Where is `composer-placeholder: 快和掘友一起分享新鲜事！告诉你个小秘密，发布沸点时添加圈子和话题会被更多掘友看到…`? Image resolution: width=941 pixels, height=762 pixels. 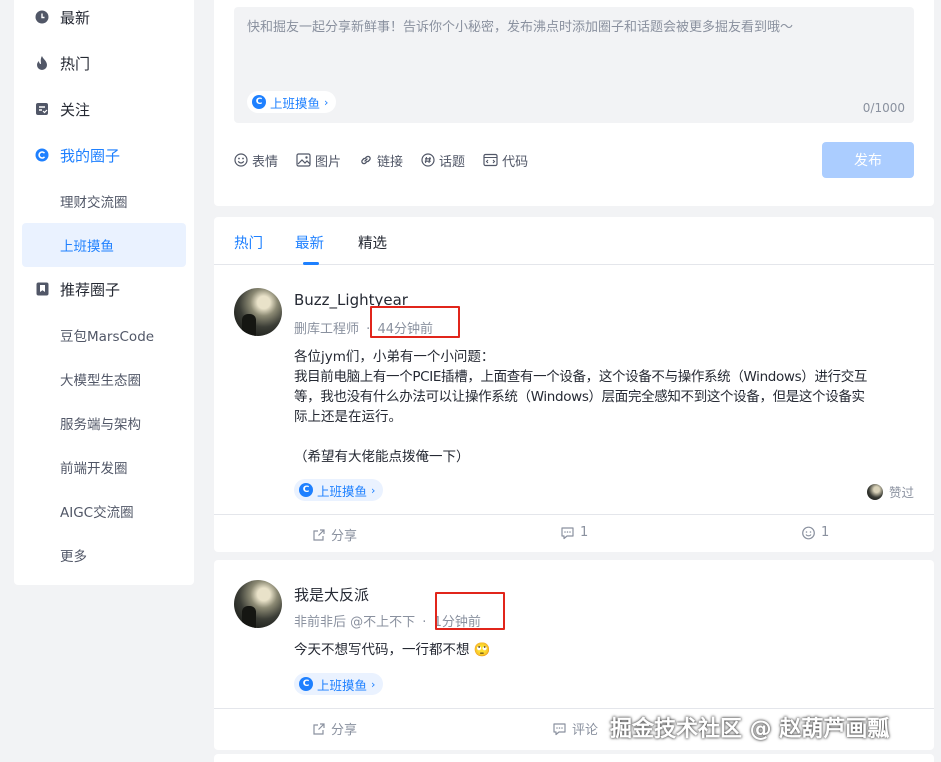
composer-placeholder: 快和掘友一起分享新鲜事！告诉你个小秘密，发布沸点时添加圈子和话题会被更多掘友看到… is located at coordinates (520, 27).